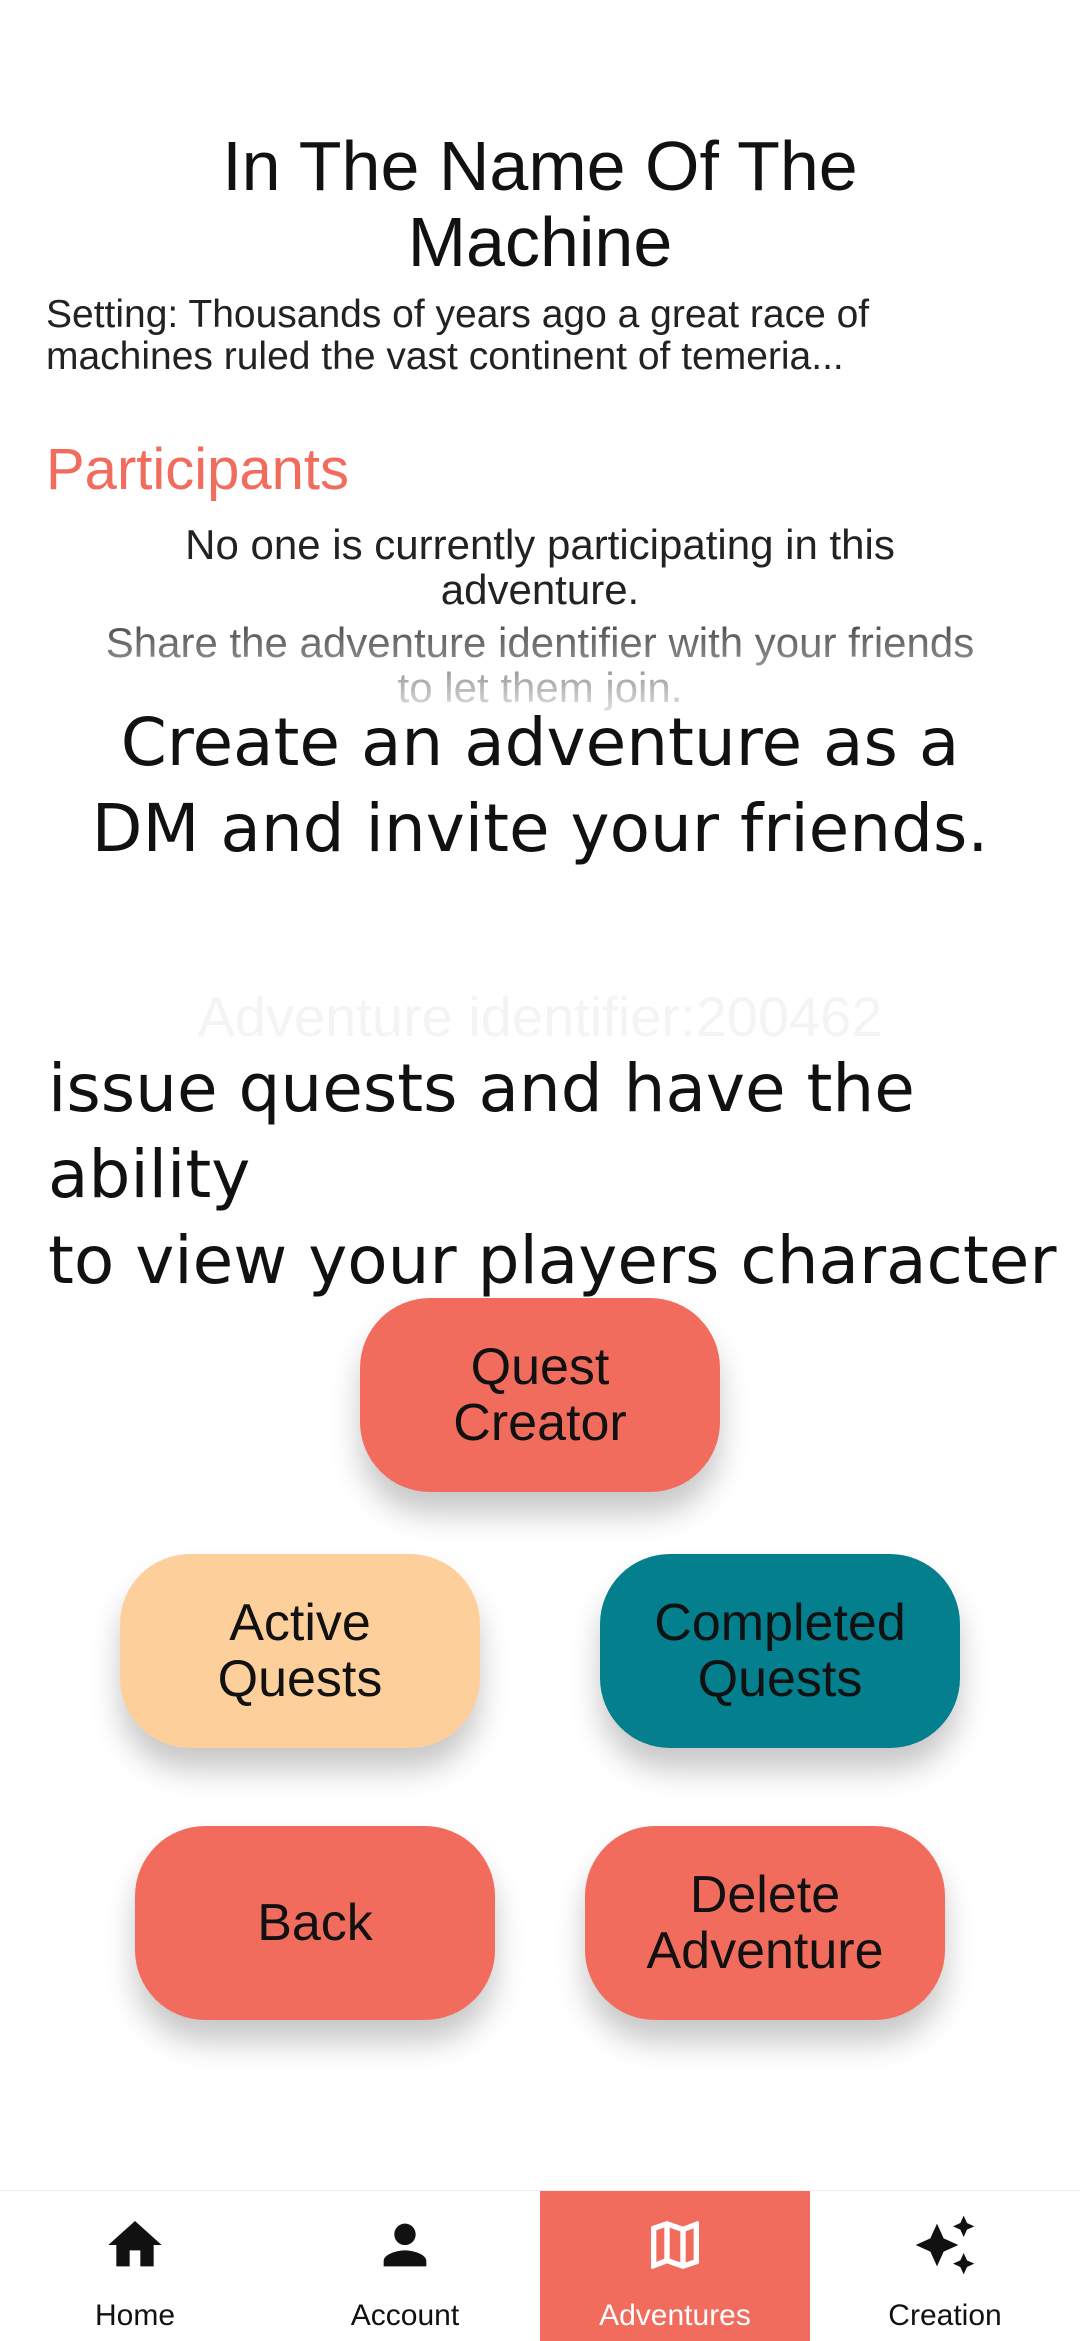 The height and width of the screenshot is (2341, 1080). What do you see at coordinates (765, 1923) in the screenshot?
I see `delete-adventure-button: Delete Adventure` at bounding box center [765, 1923].